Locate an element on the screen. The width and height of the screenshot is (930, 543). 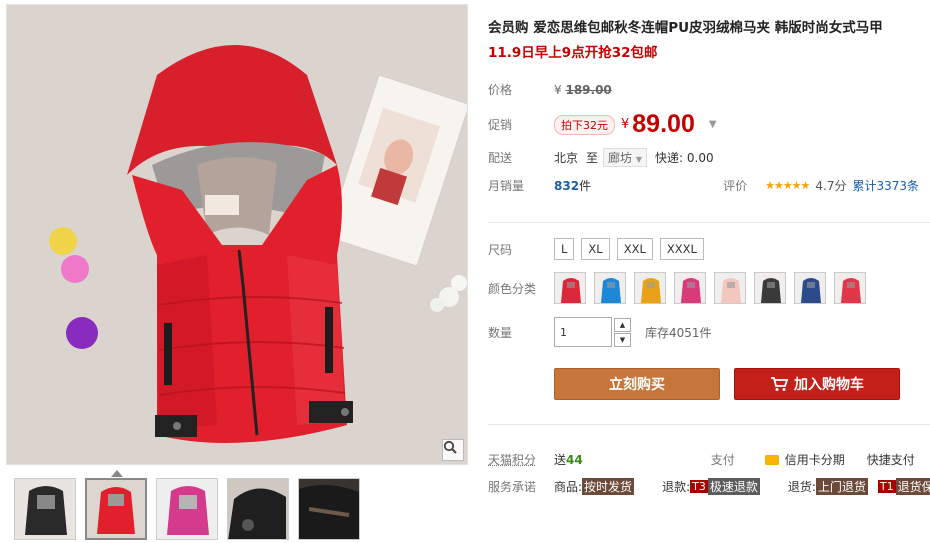
payment-label: 支付 is located at coordinates (722, 460).